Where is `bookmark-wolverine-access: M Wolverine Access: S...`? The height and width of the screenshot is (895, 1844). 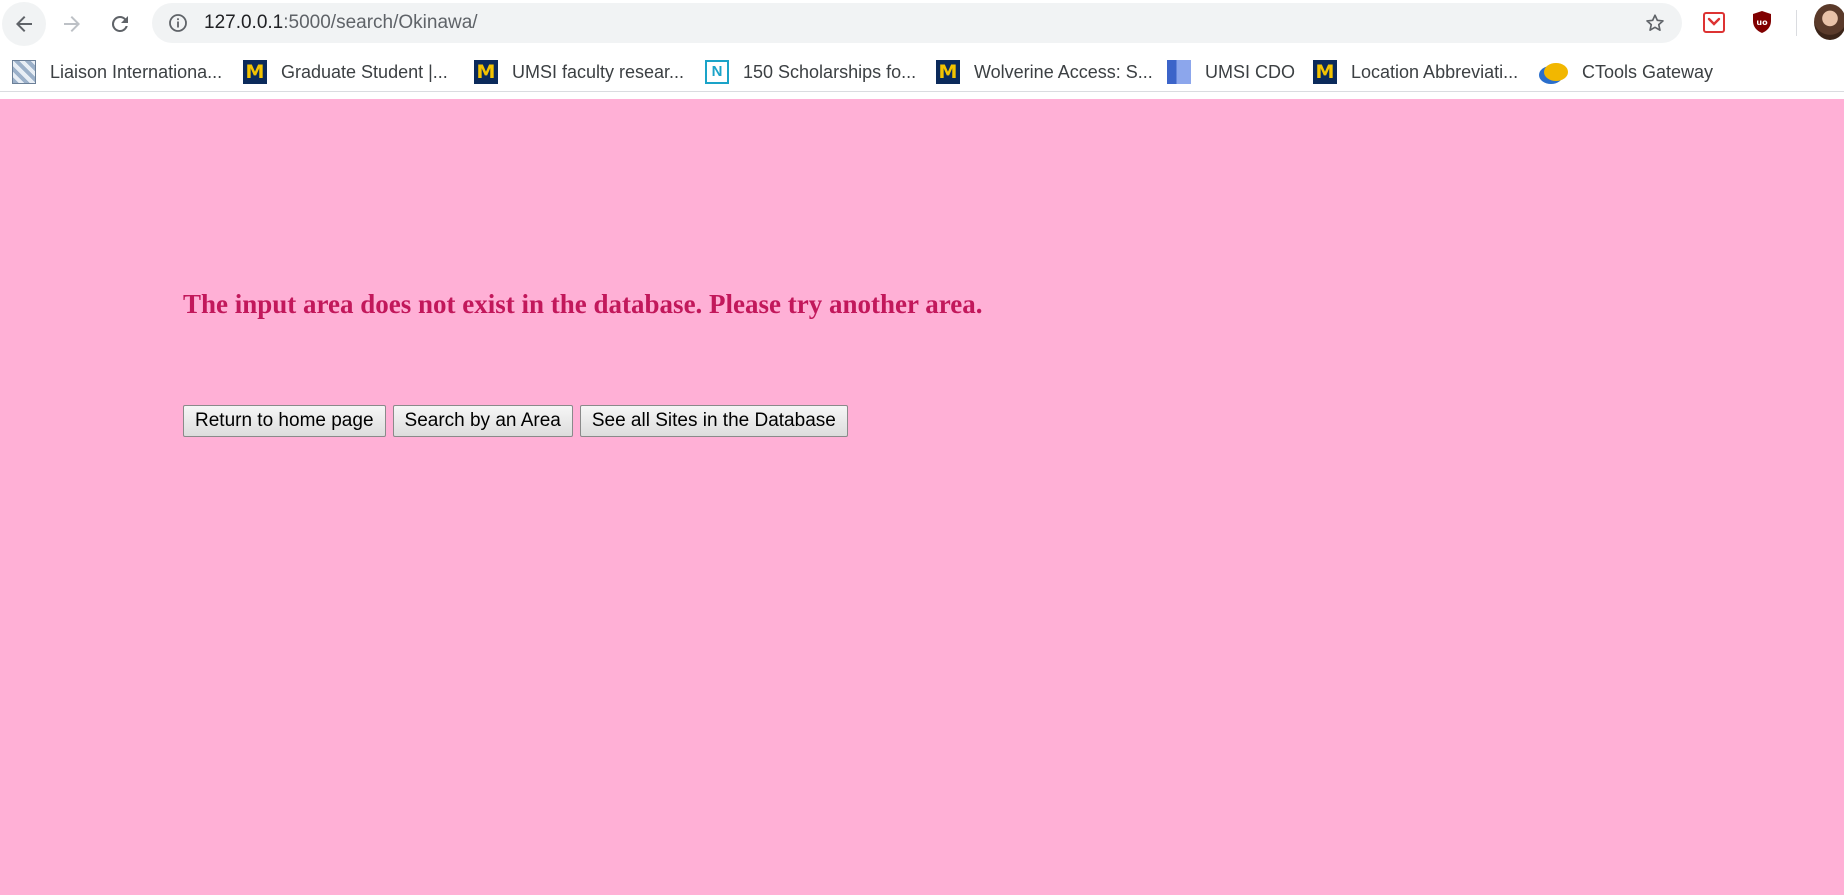
bookmark-wolverine-access: M Wolverine Access: S... is located at coordinates (1044, 72).